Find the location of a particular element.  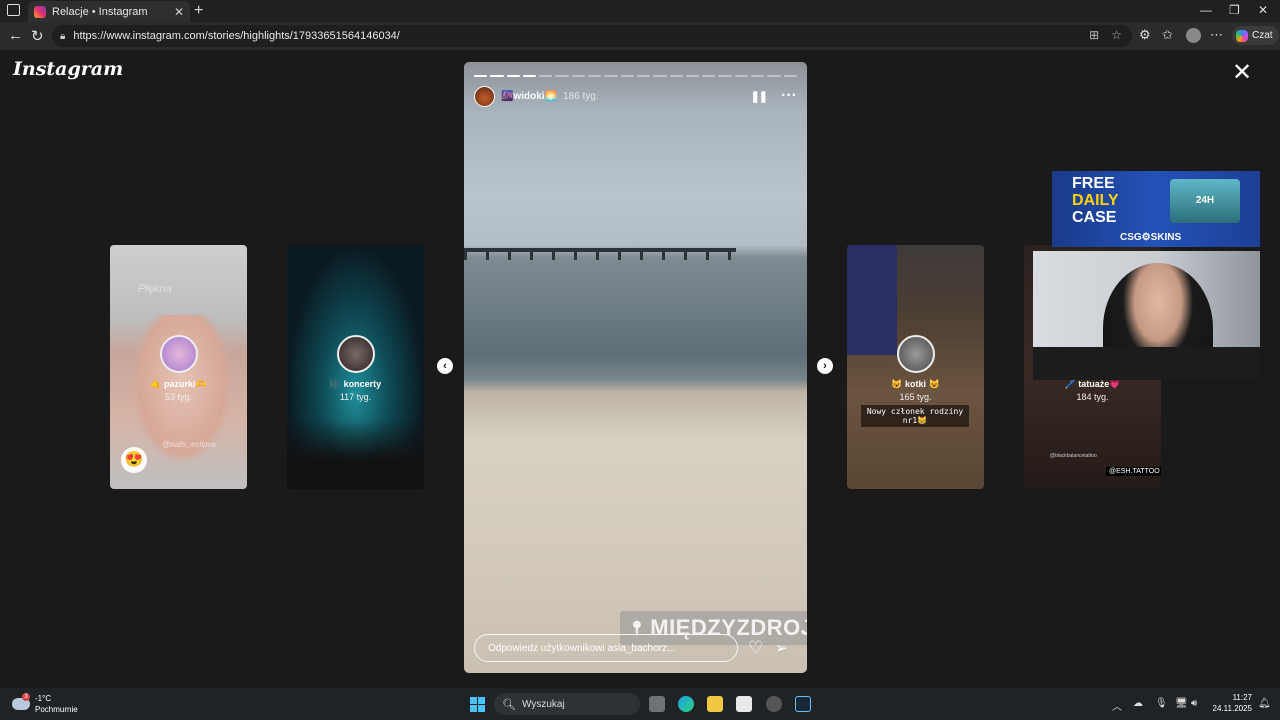

network-icon: 🖥︎ is located at coordinates (1181, 703).